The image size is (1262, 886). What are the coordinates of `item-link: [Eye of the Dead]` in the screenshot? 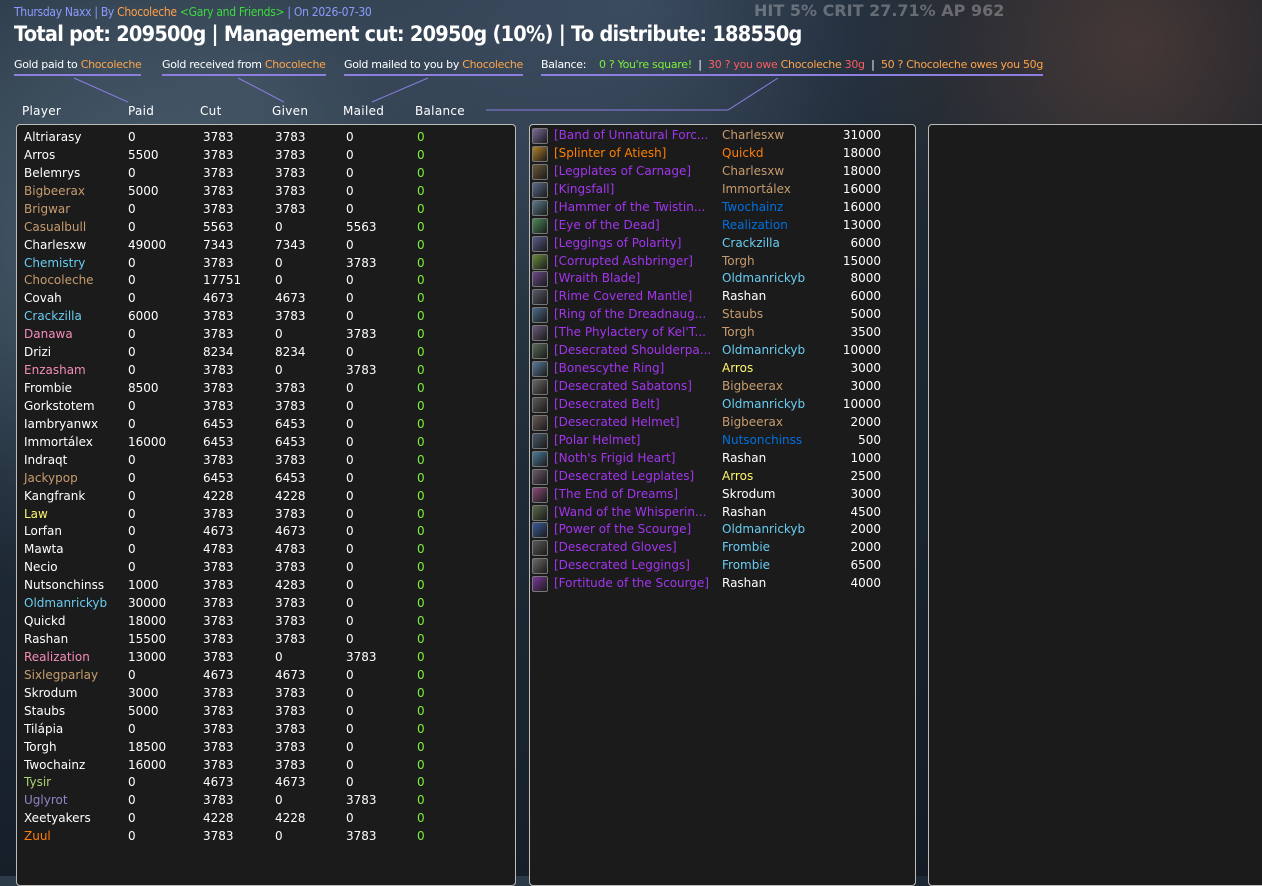 It's located at (636, 225).